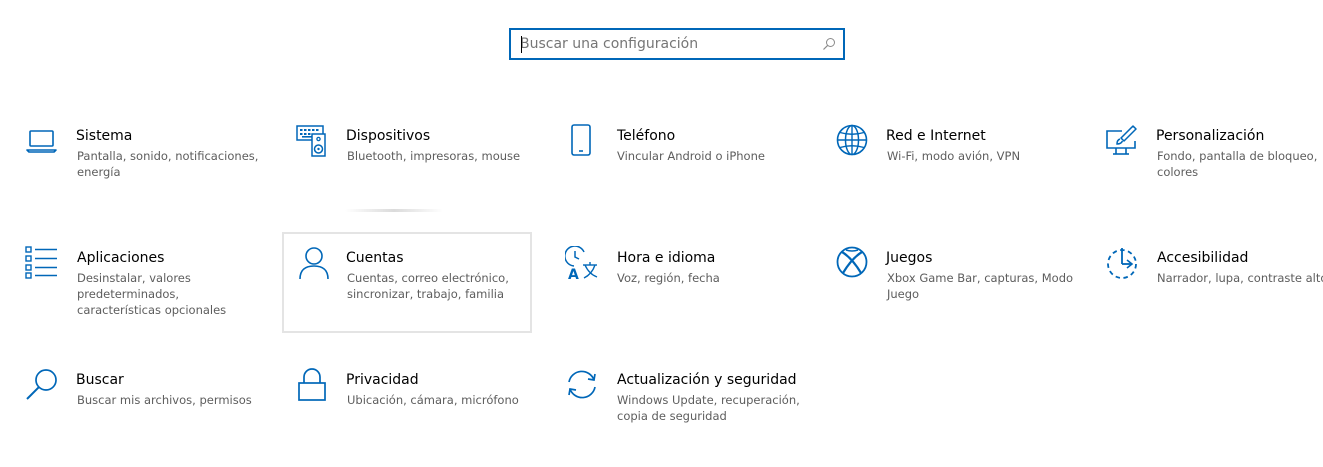 The height and width of the screenshot is (467, 1323). Describe the element at coordinates (665, 44) in the screenshot. I see `search-input` at that location.